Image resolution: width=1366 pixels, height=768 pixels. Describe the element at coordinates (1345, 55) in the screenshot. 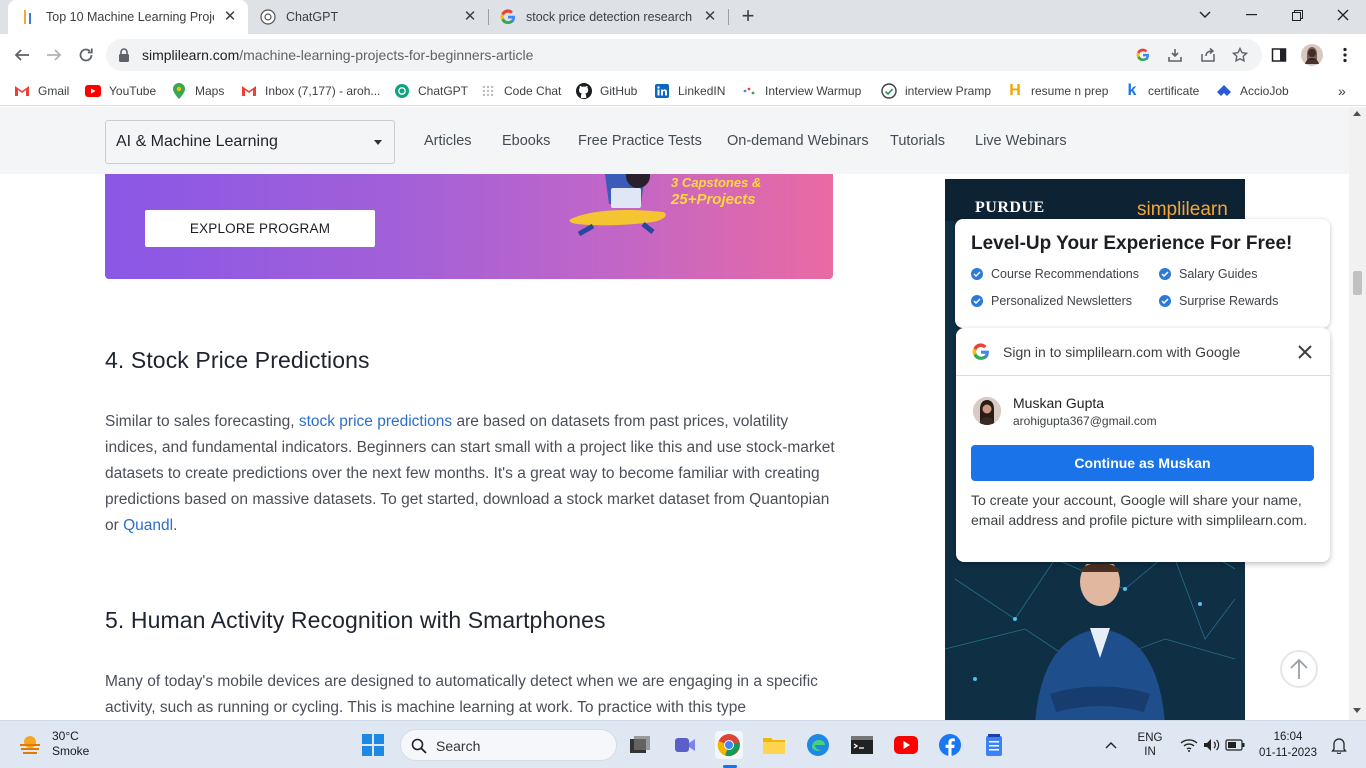

I see `menu-kebab-icon` at that location.